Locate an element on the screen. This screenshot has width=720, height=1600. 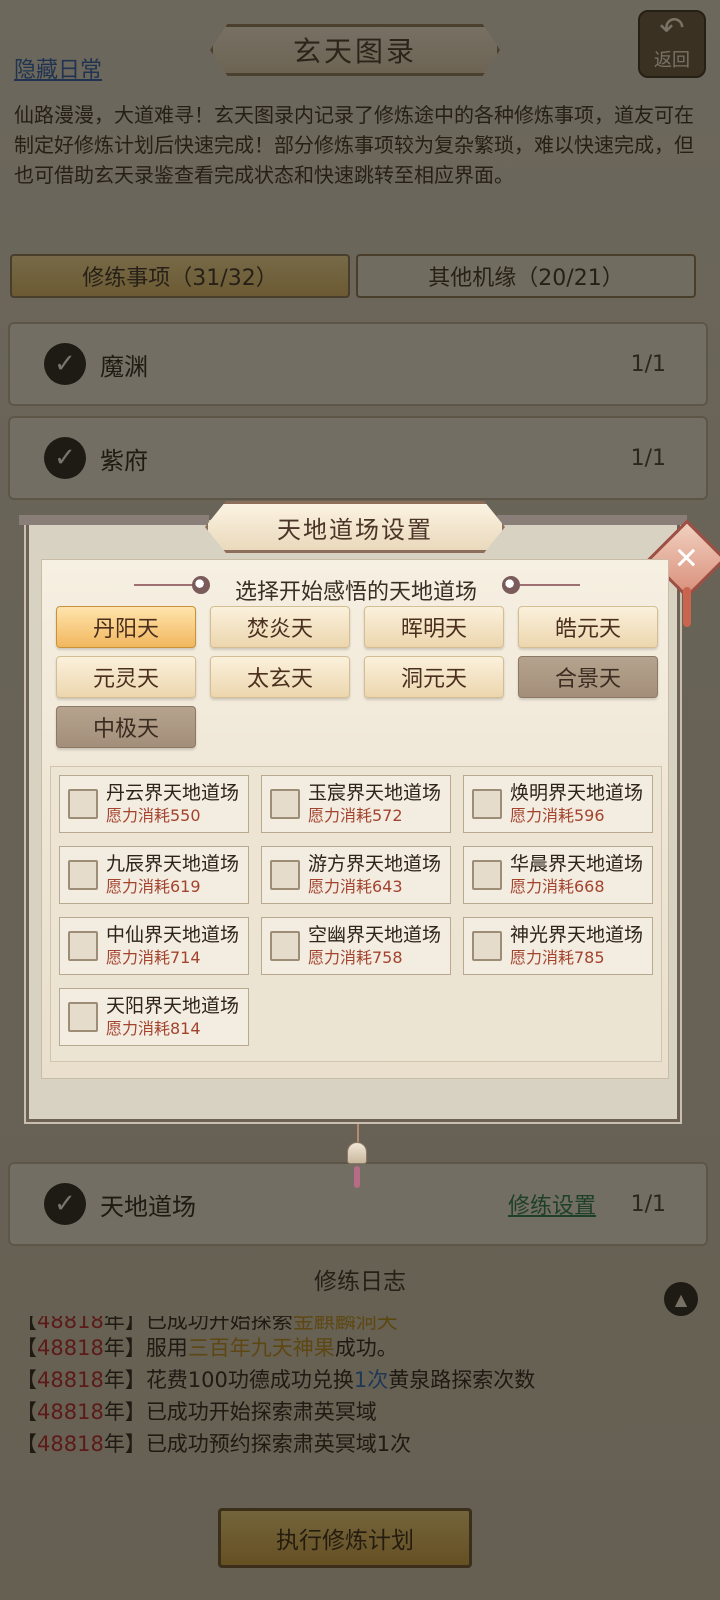
log-entry: 【48818年】已成功开始探索金麒麟洞天 is located at coordinates (361, 1324).